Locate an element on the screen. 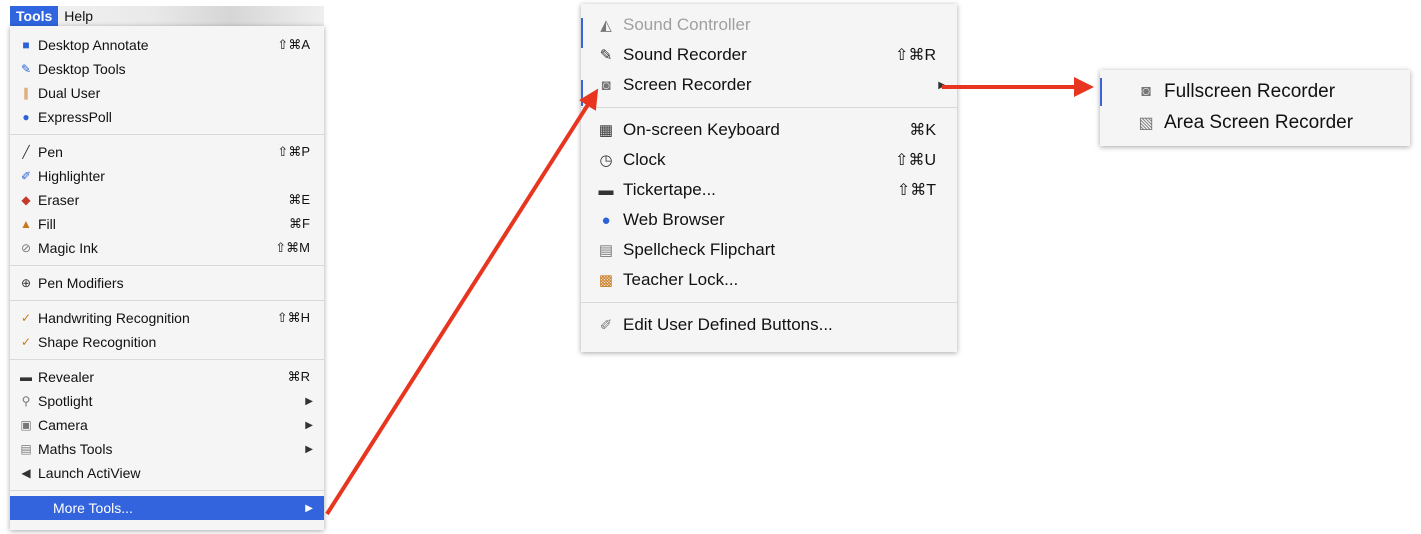  menu-item-pen: ╱ Pen ⇧⌘P is located at coordinates (167, 152).